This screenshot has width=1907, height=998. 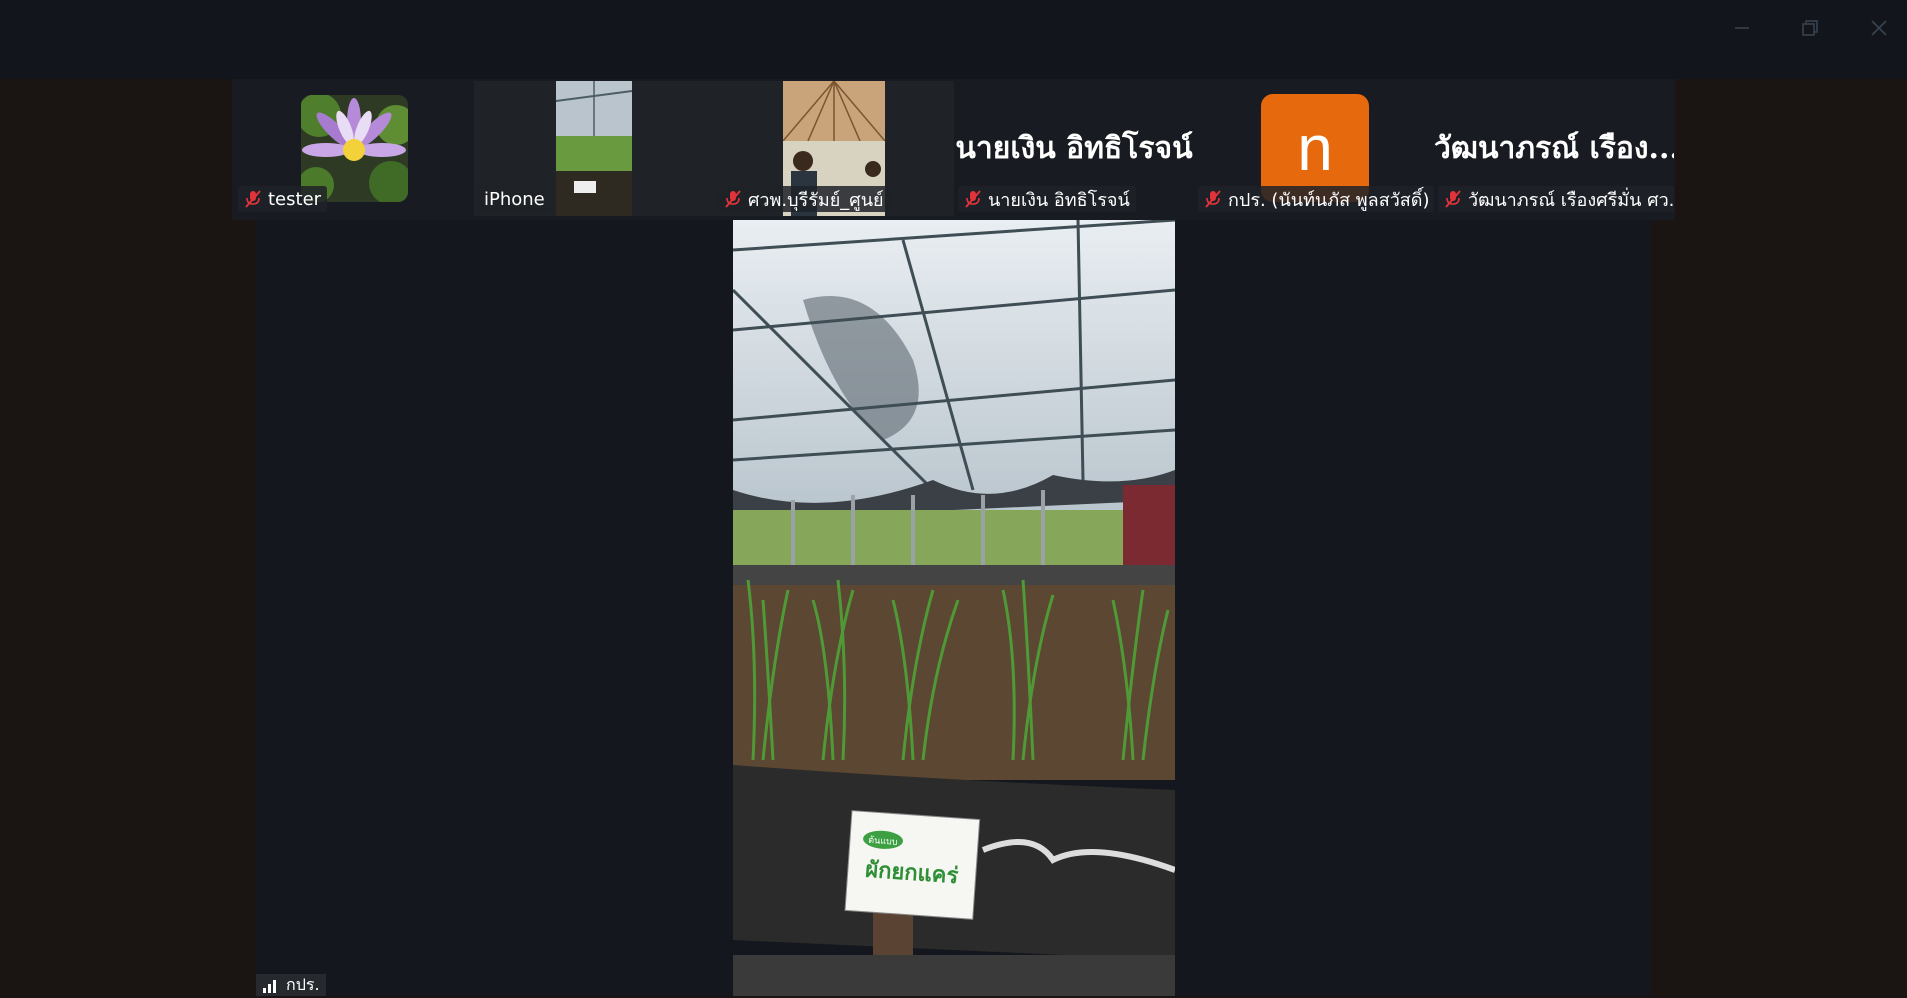 I want to click on close-button, so click(x=1879, y=28).